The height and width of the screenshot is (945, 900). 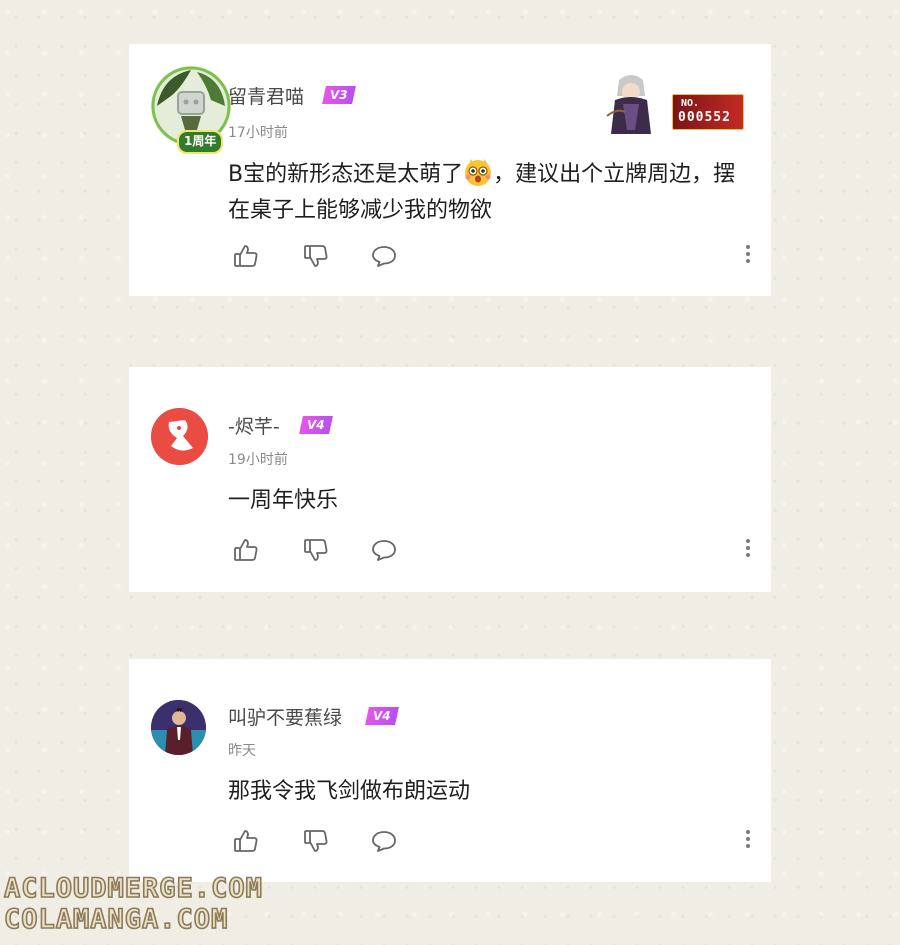 What do you see at coordinates (191, 110) in the screenshot?
I see `user-avatar: 1周年` at bounding box center [191, 110].